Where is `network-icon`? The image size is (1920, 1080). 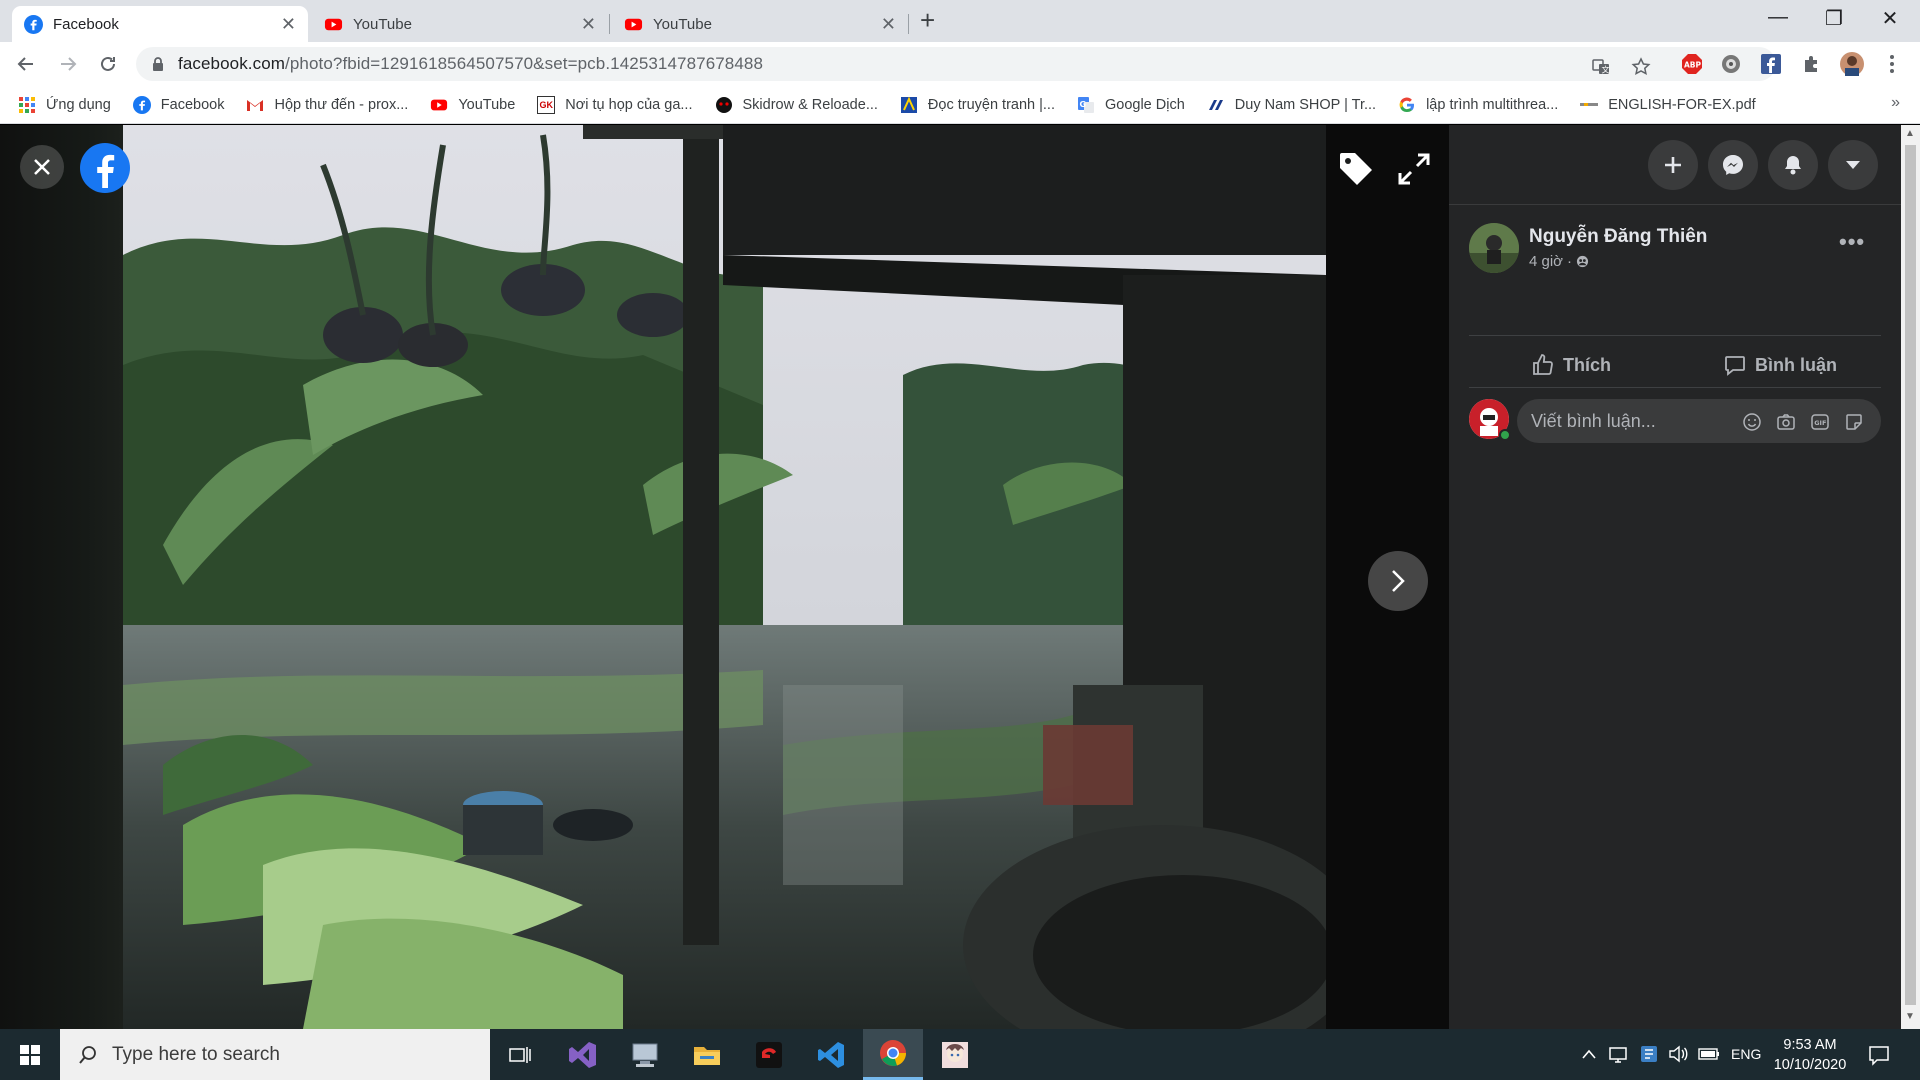 network-icon is located at coordinates (1618, 1055).